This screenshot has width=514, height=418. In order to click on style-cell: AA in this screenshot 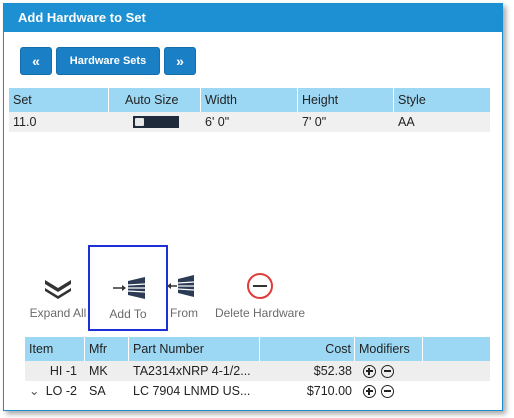, I will do `click(406, 122)`.